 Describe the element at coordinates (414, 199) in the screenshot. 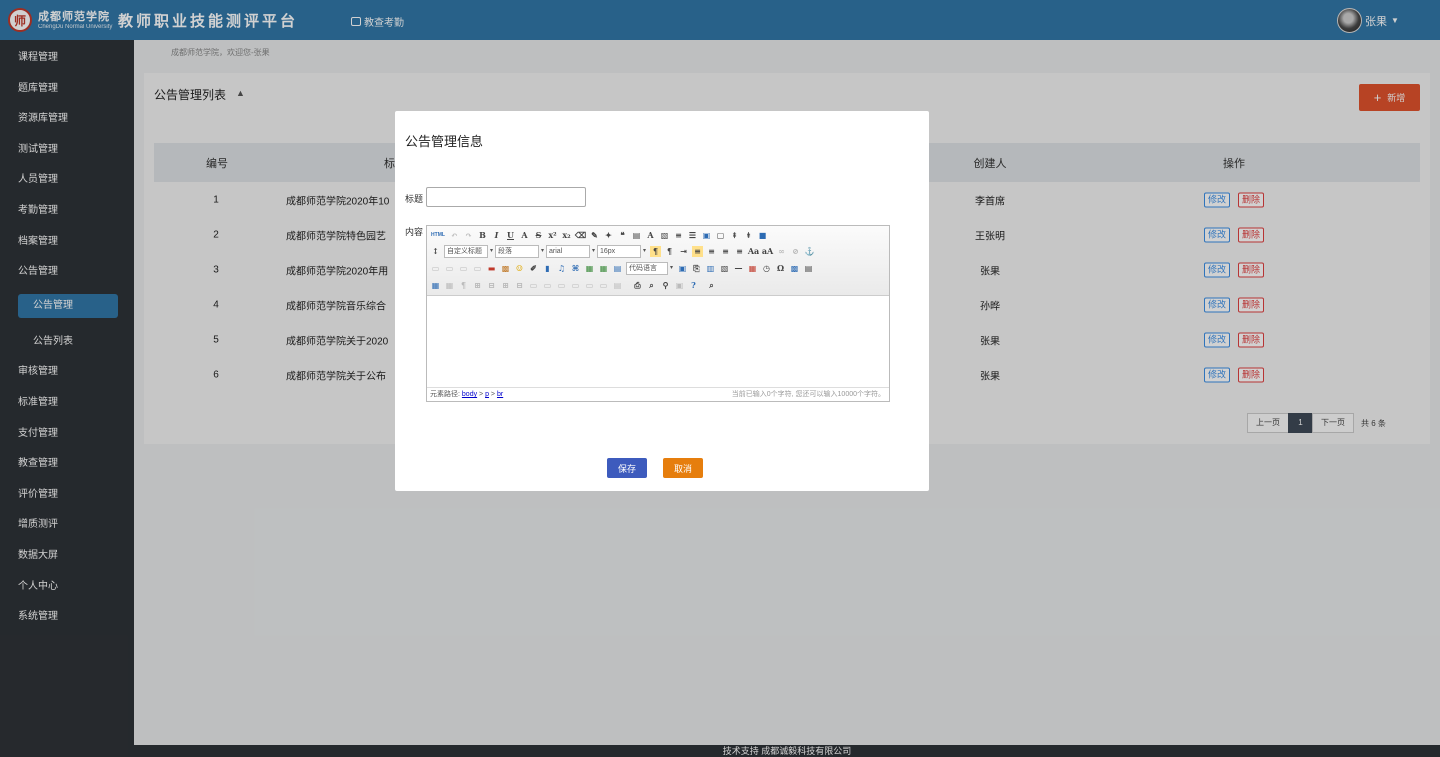

I see `title-label: 标题` at that location.